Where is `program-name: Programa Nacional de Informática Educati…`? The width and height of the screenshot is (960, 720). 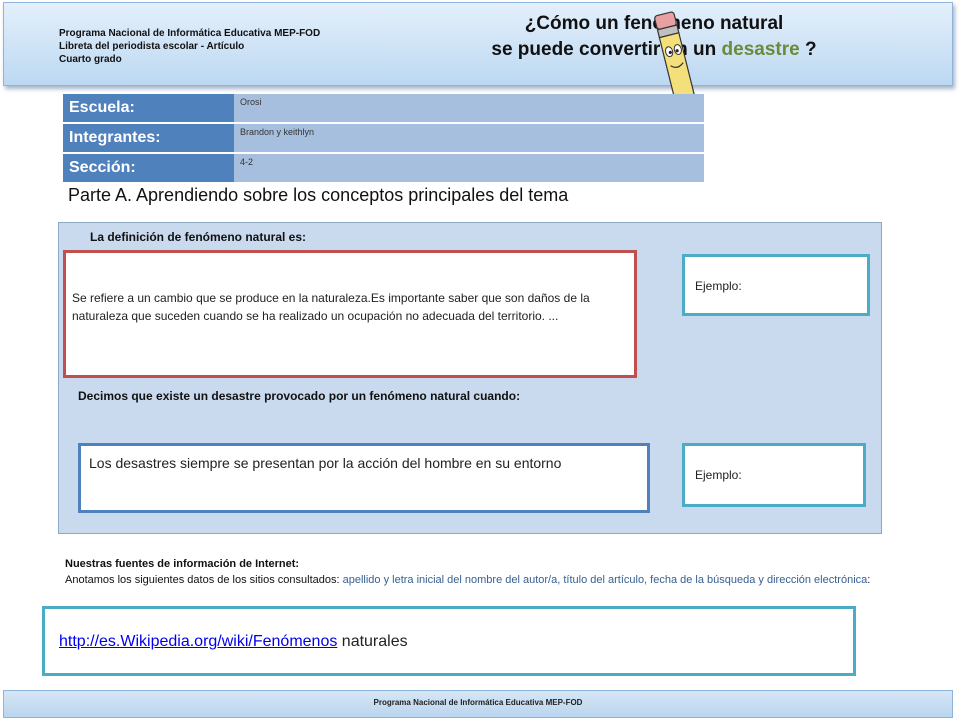
program-name: Programa Nacional de Informática Educati… is located at coordinates (190, 33).